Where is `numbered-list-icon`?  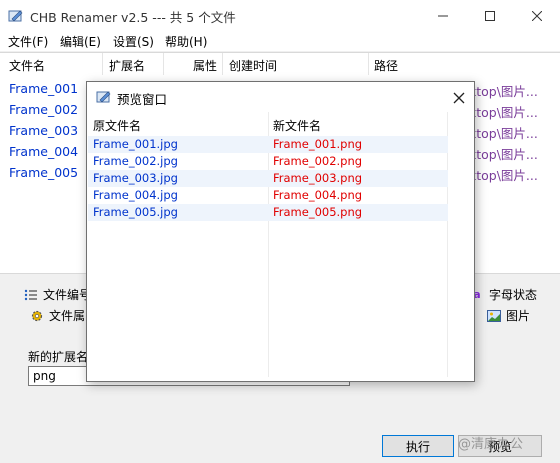 numbered-list-icon is located at coordinates (31, 295).